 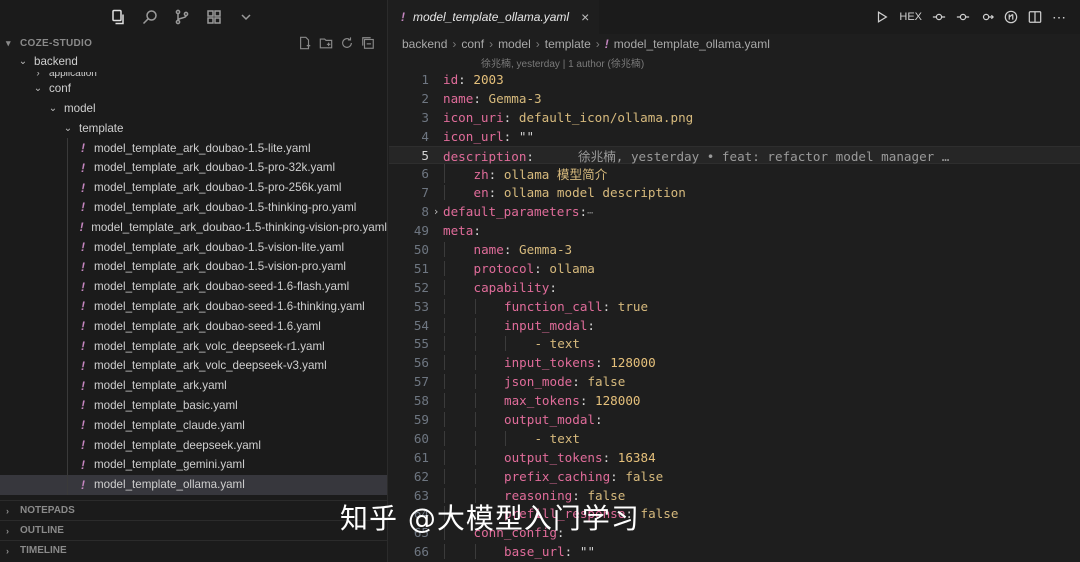 I want to click on code-line: 61 output_tokens: 16384, so click(x=734, y=457).